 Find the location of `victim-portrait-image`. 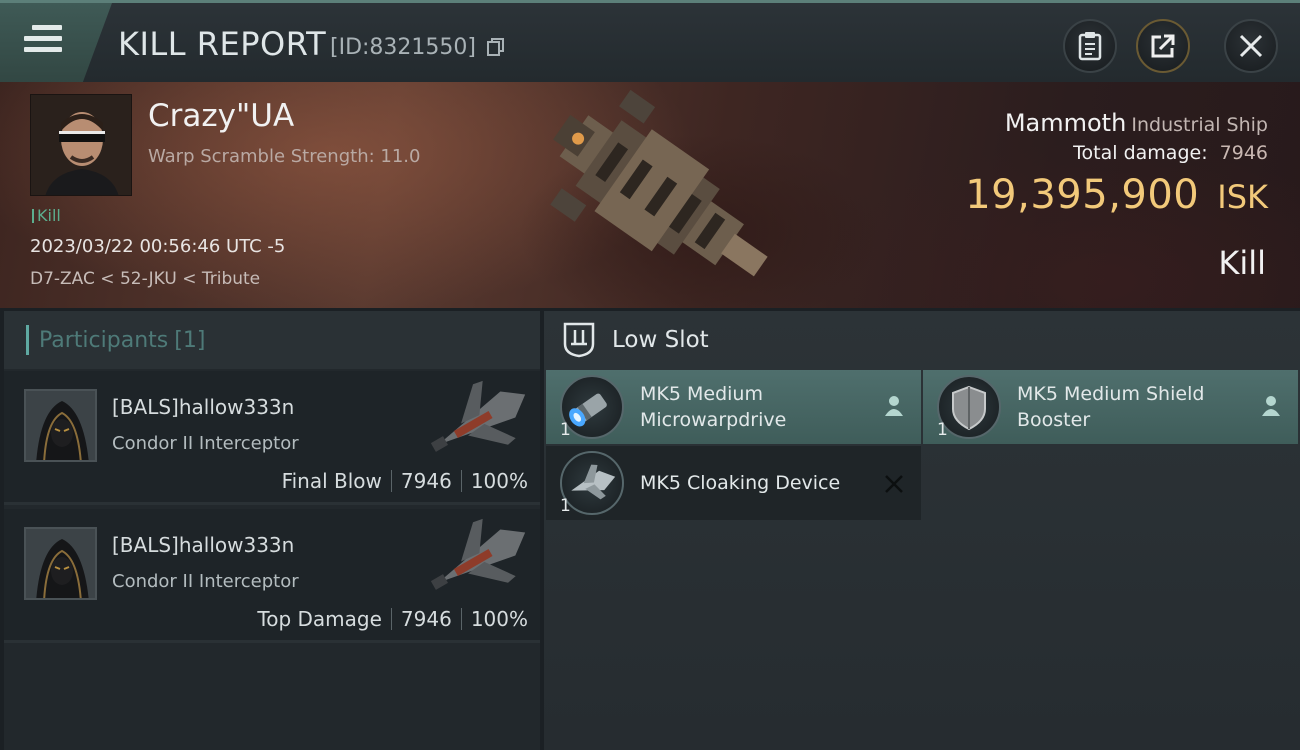

victim-portrait-image is located at coordinates (81, 145).